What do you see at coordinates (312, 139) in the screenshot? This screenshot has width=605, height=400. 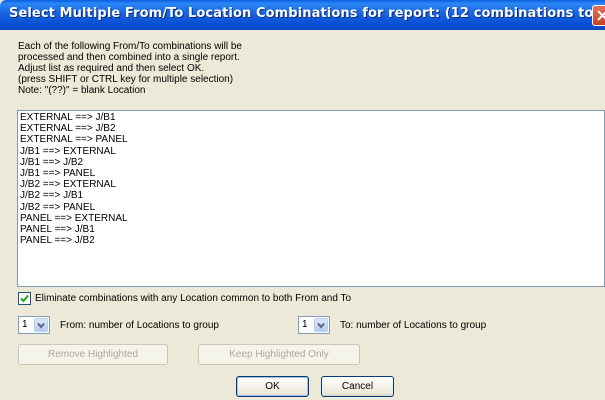 I see `list-item: EXTERNAL ==> PANEL` at bounding box center [312, 139].